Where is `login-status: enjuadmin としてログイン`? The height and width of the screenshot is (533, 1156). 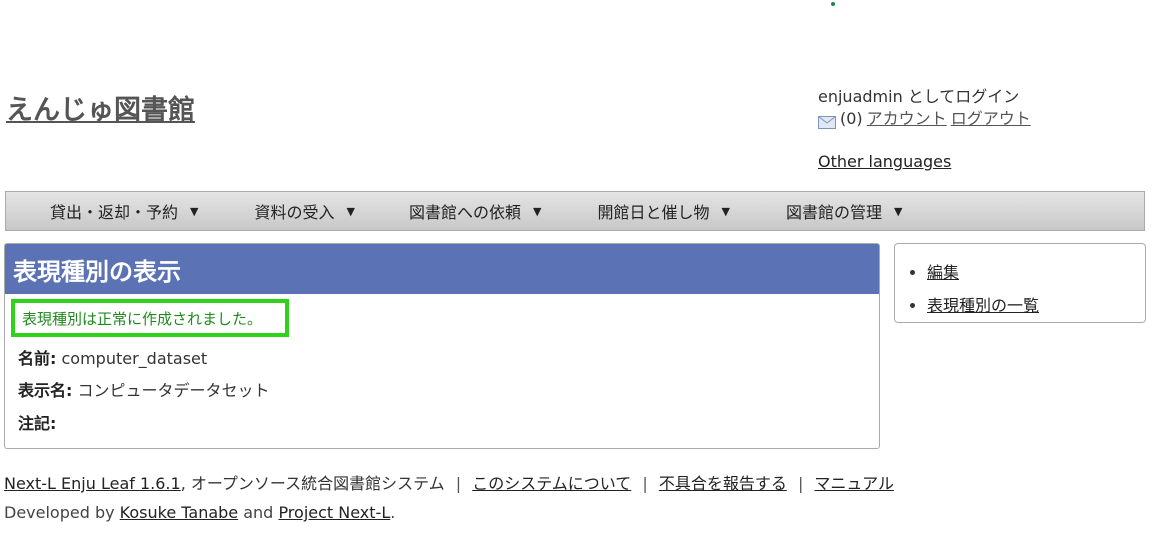 login-status: enjuadmin としてログイン is located at coordinates (919, 96).